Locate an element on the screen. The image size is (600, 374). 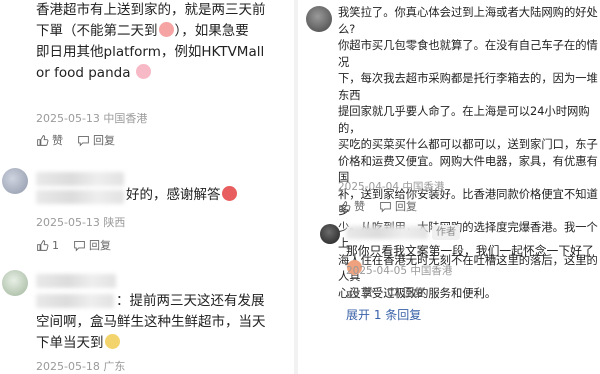
expand-replies-link: 展开 1 条回复 is located at coordinates (383, 314).